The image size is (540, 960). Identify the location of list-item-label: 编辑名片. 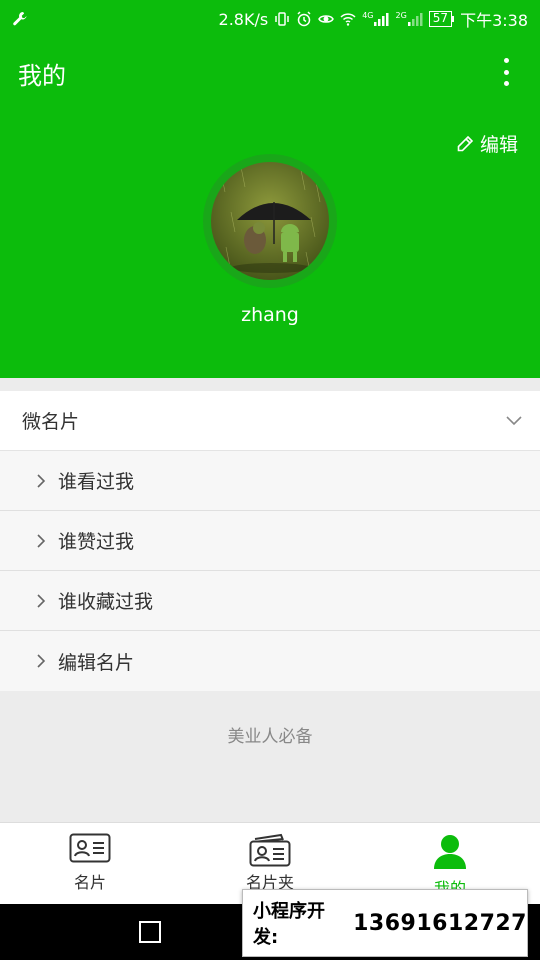
(96, 662).